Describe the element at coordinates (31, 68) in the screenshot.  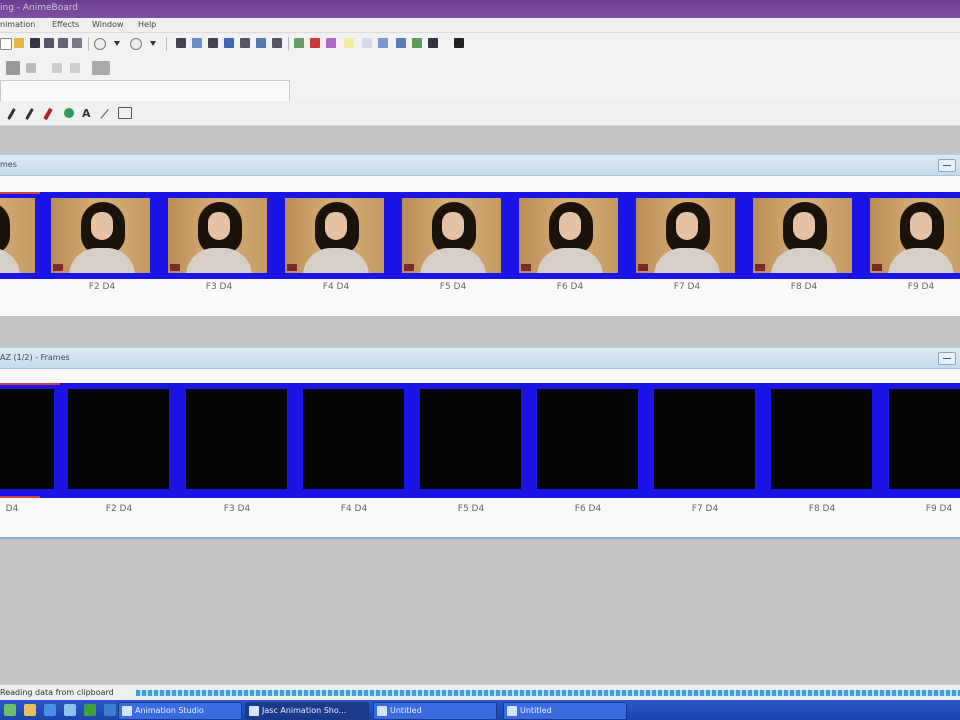
I see `arrow-left-icon` at that location.